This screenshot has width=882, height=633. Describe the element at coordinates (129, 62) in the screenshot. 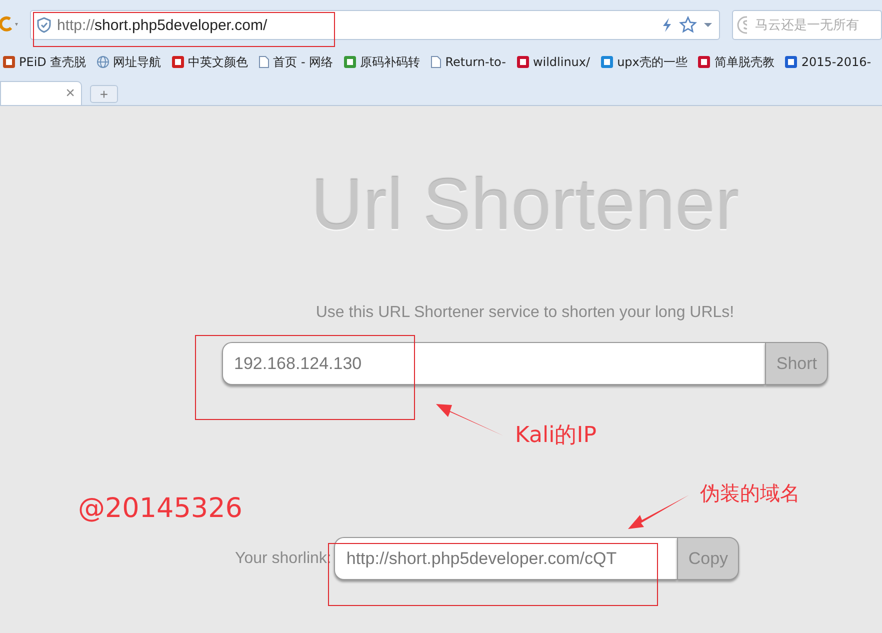

I see `bookmark-link: 网址导航` at that location.